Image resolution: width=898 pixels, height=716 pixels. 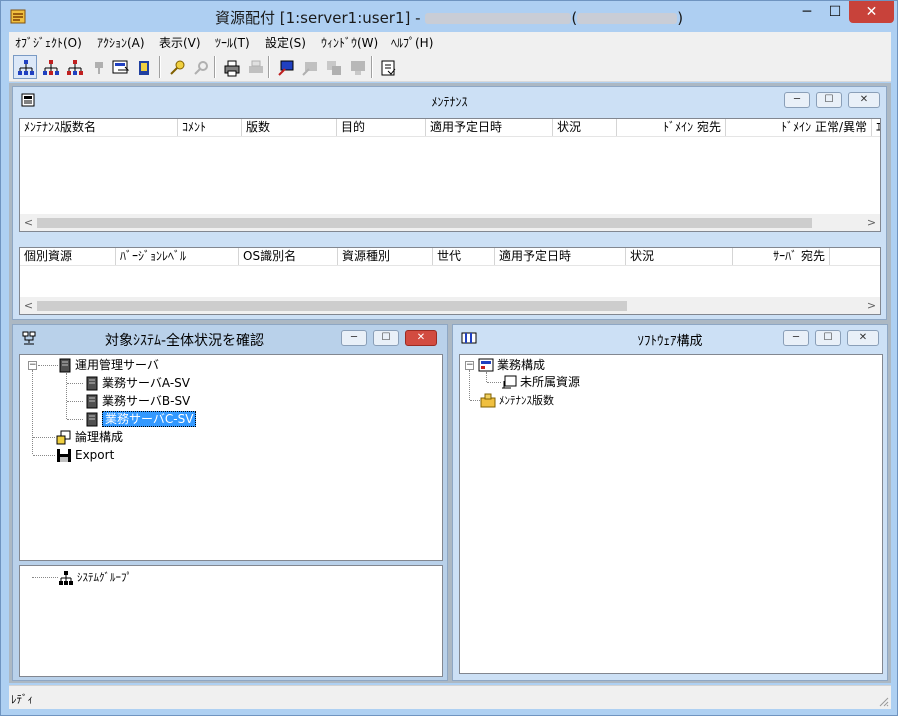 What do you see at coordinates (120, 67) in the screenshot?
I see `server-arrow-icon` at bounding box center [120, 67].